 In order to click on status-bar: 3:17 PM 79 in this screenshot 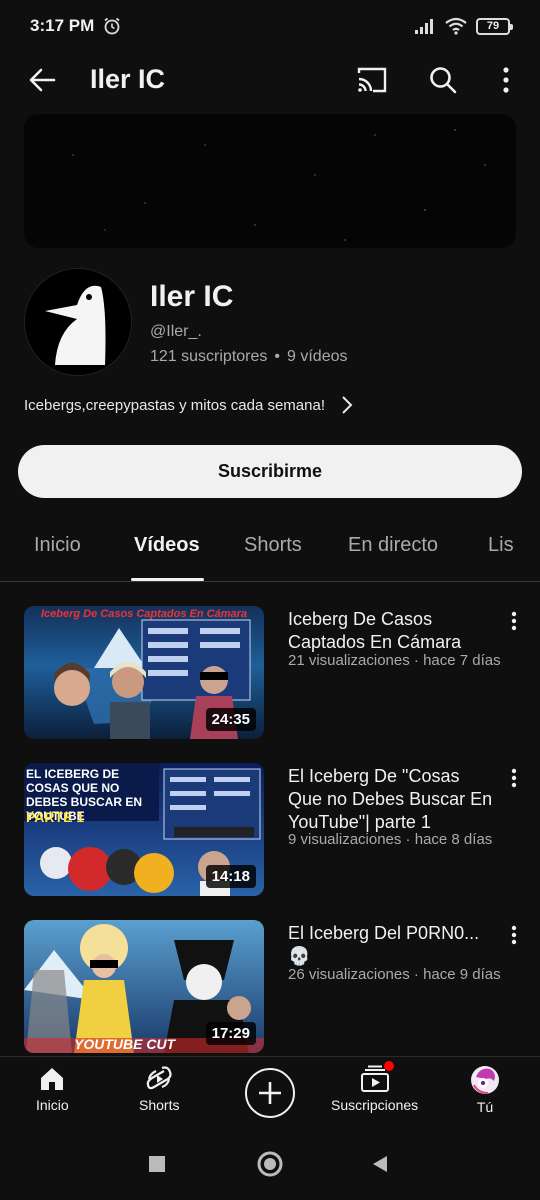, I will do `click(270, 26)`.